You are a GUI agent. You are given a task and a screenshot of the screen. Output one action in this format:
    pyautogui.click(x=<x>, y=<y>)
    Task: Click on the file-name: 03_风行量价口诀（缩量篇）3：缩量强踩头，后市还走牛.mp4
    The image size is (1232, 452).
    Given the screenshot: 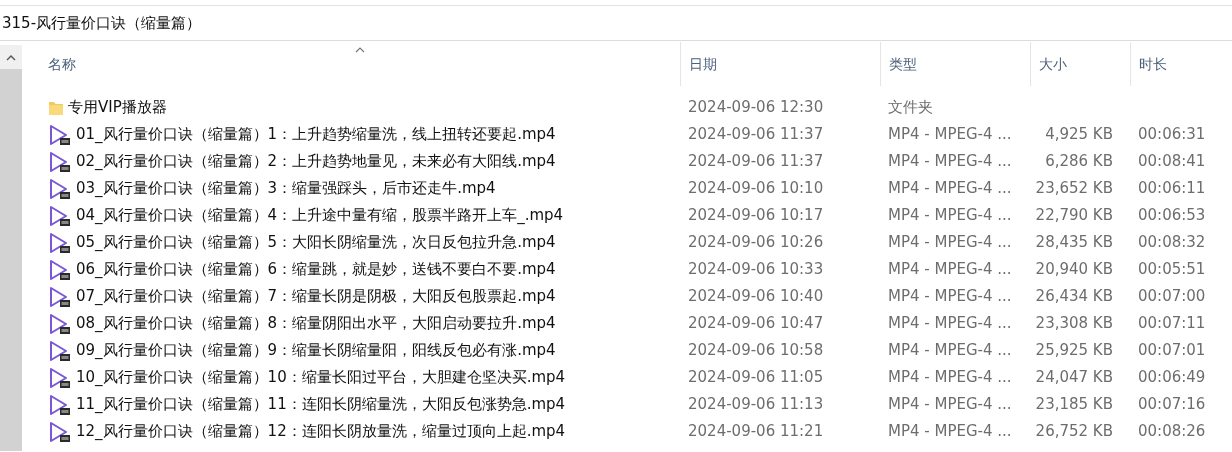 What is the action you would take?
    pyautogui.click(x=286, y=188)
    